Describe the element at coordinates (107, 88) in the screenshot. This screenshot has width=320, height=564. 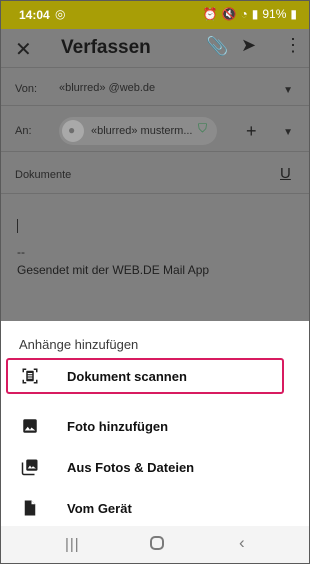
I see `from-field: «blurred» @web.de` at that location.